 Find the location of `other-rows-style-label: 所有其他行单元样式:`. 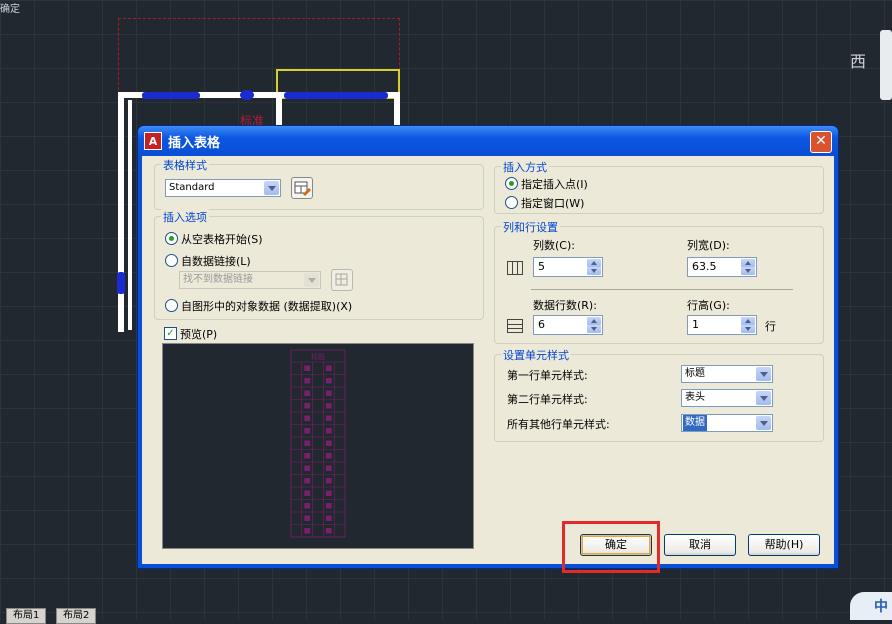

other-rows-style-label: 所有其他行单元样式: is located at coordinates (558, 424).